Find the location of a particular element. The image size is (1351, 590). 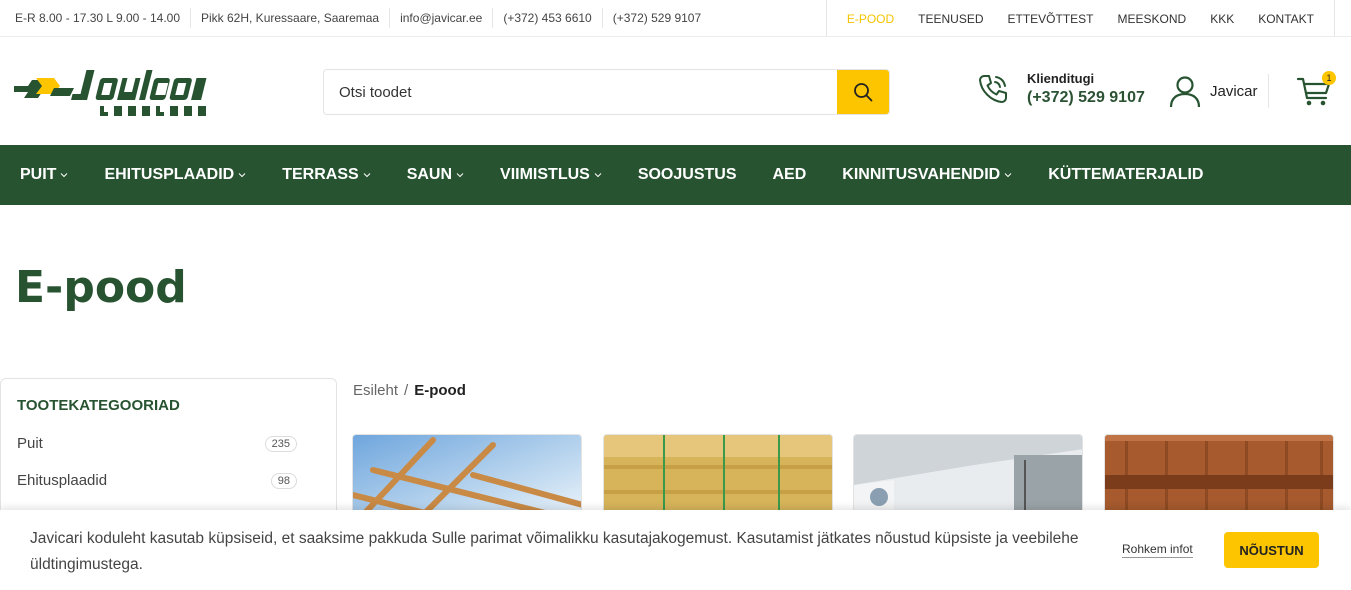

nav-item-label: TERRASS is located at coordinates (320, 174).